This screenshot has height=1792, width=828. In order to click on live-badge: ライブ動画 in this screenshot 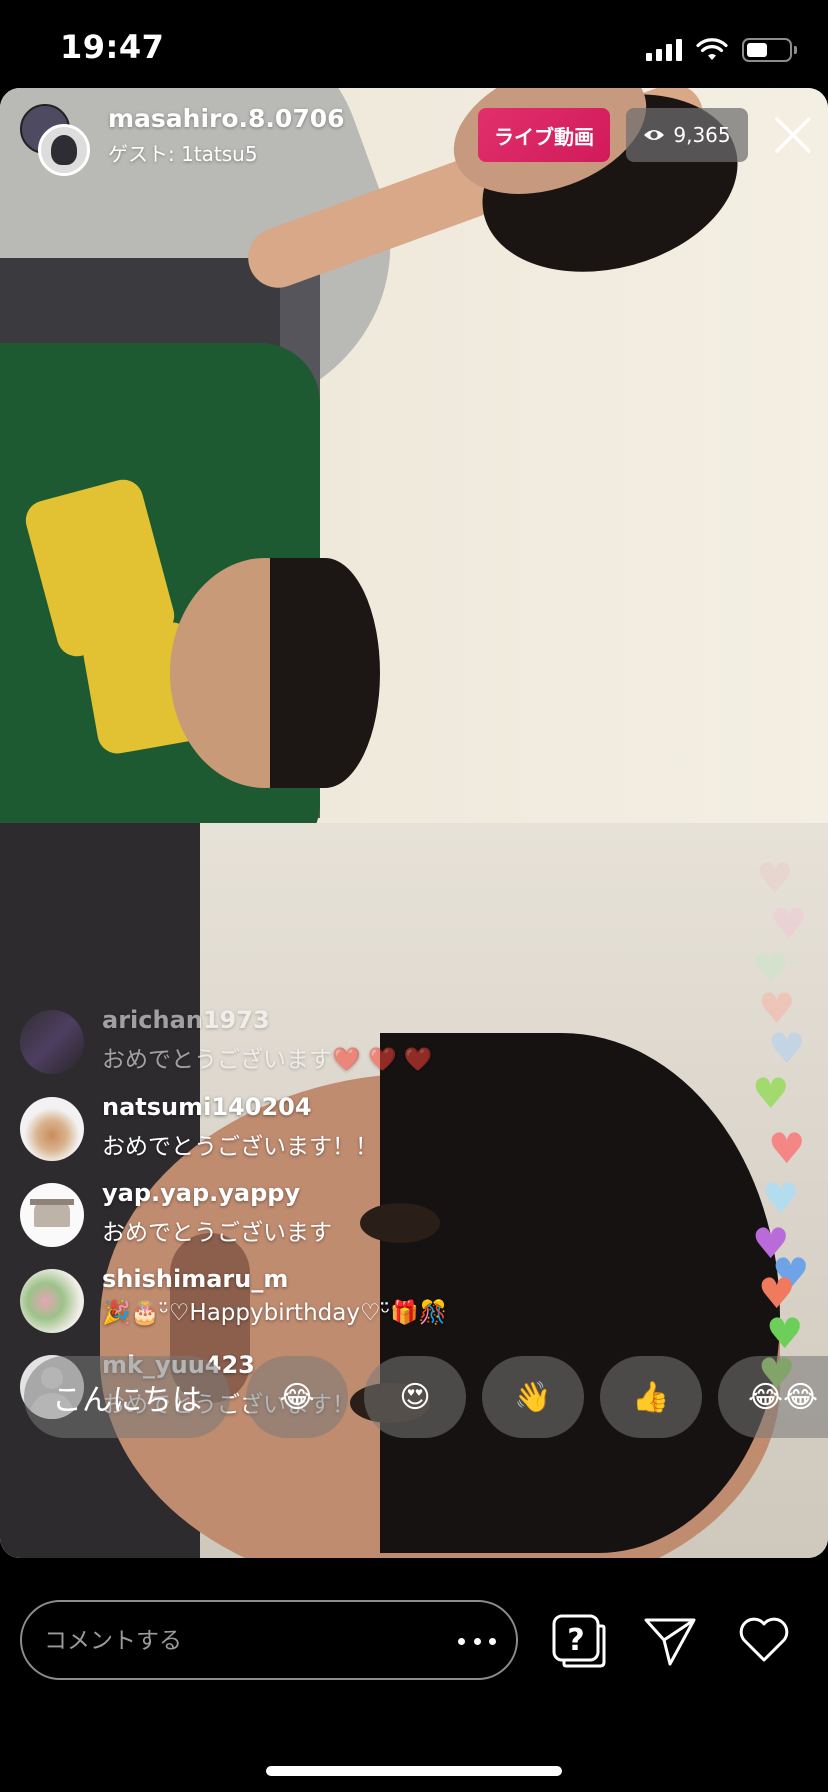, I will do `click(544, 135)`.